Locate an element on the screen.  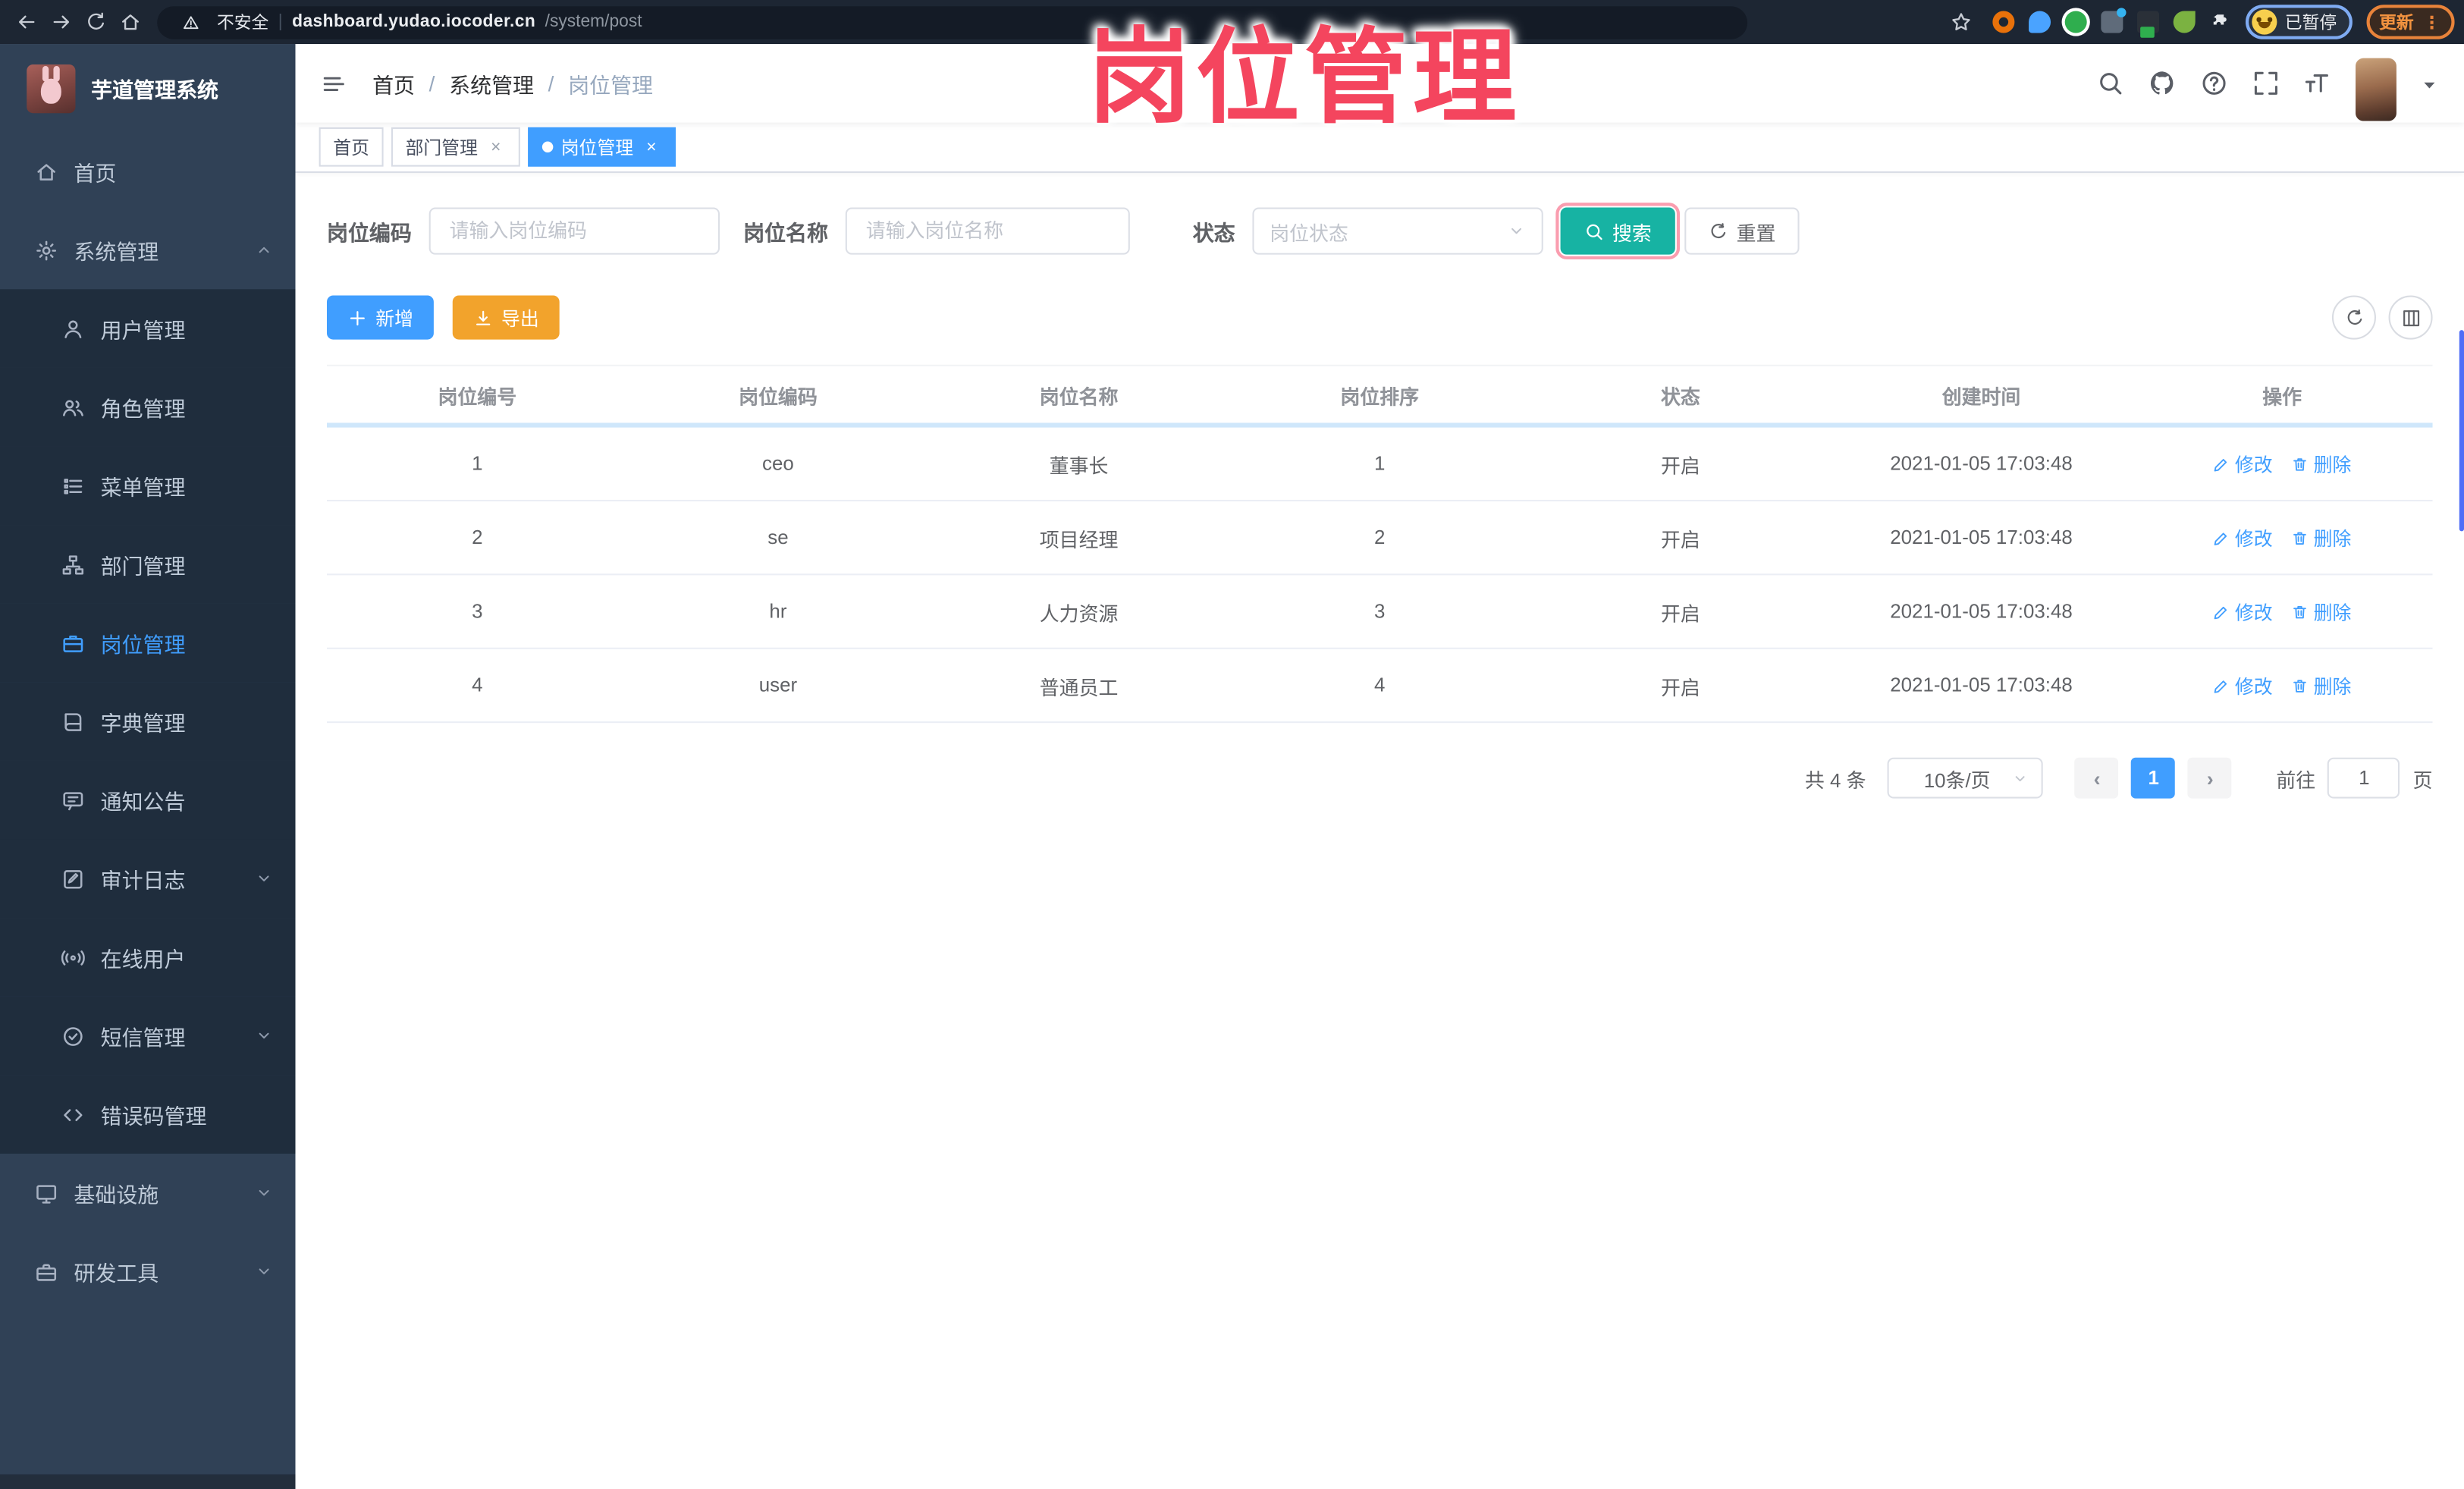
table-header-row: 岗位编号 岗位编码 岗位名称 岗位排序 状态 创建时间 操作 is located at coordinates (1380, 394).